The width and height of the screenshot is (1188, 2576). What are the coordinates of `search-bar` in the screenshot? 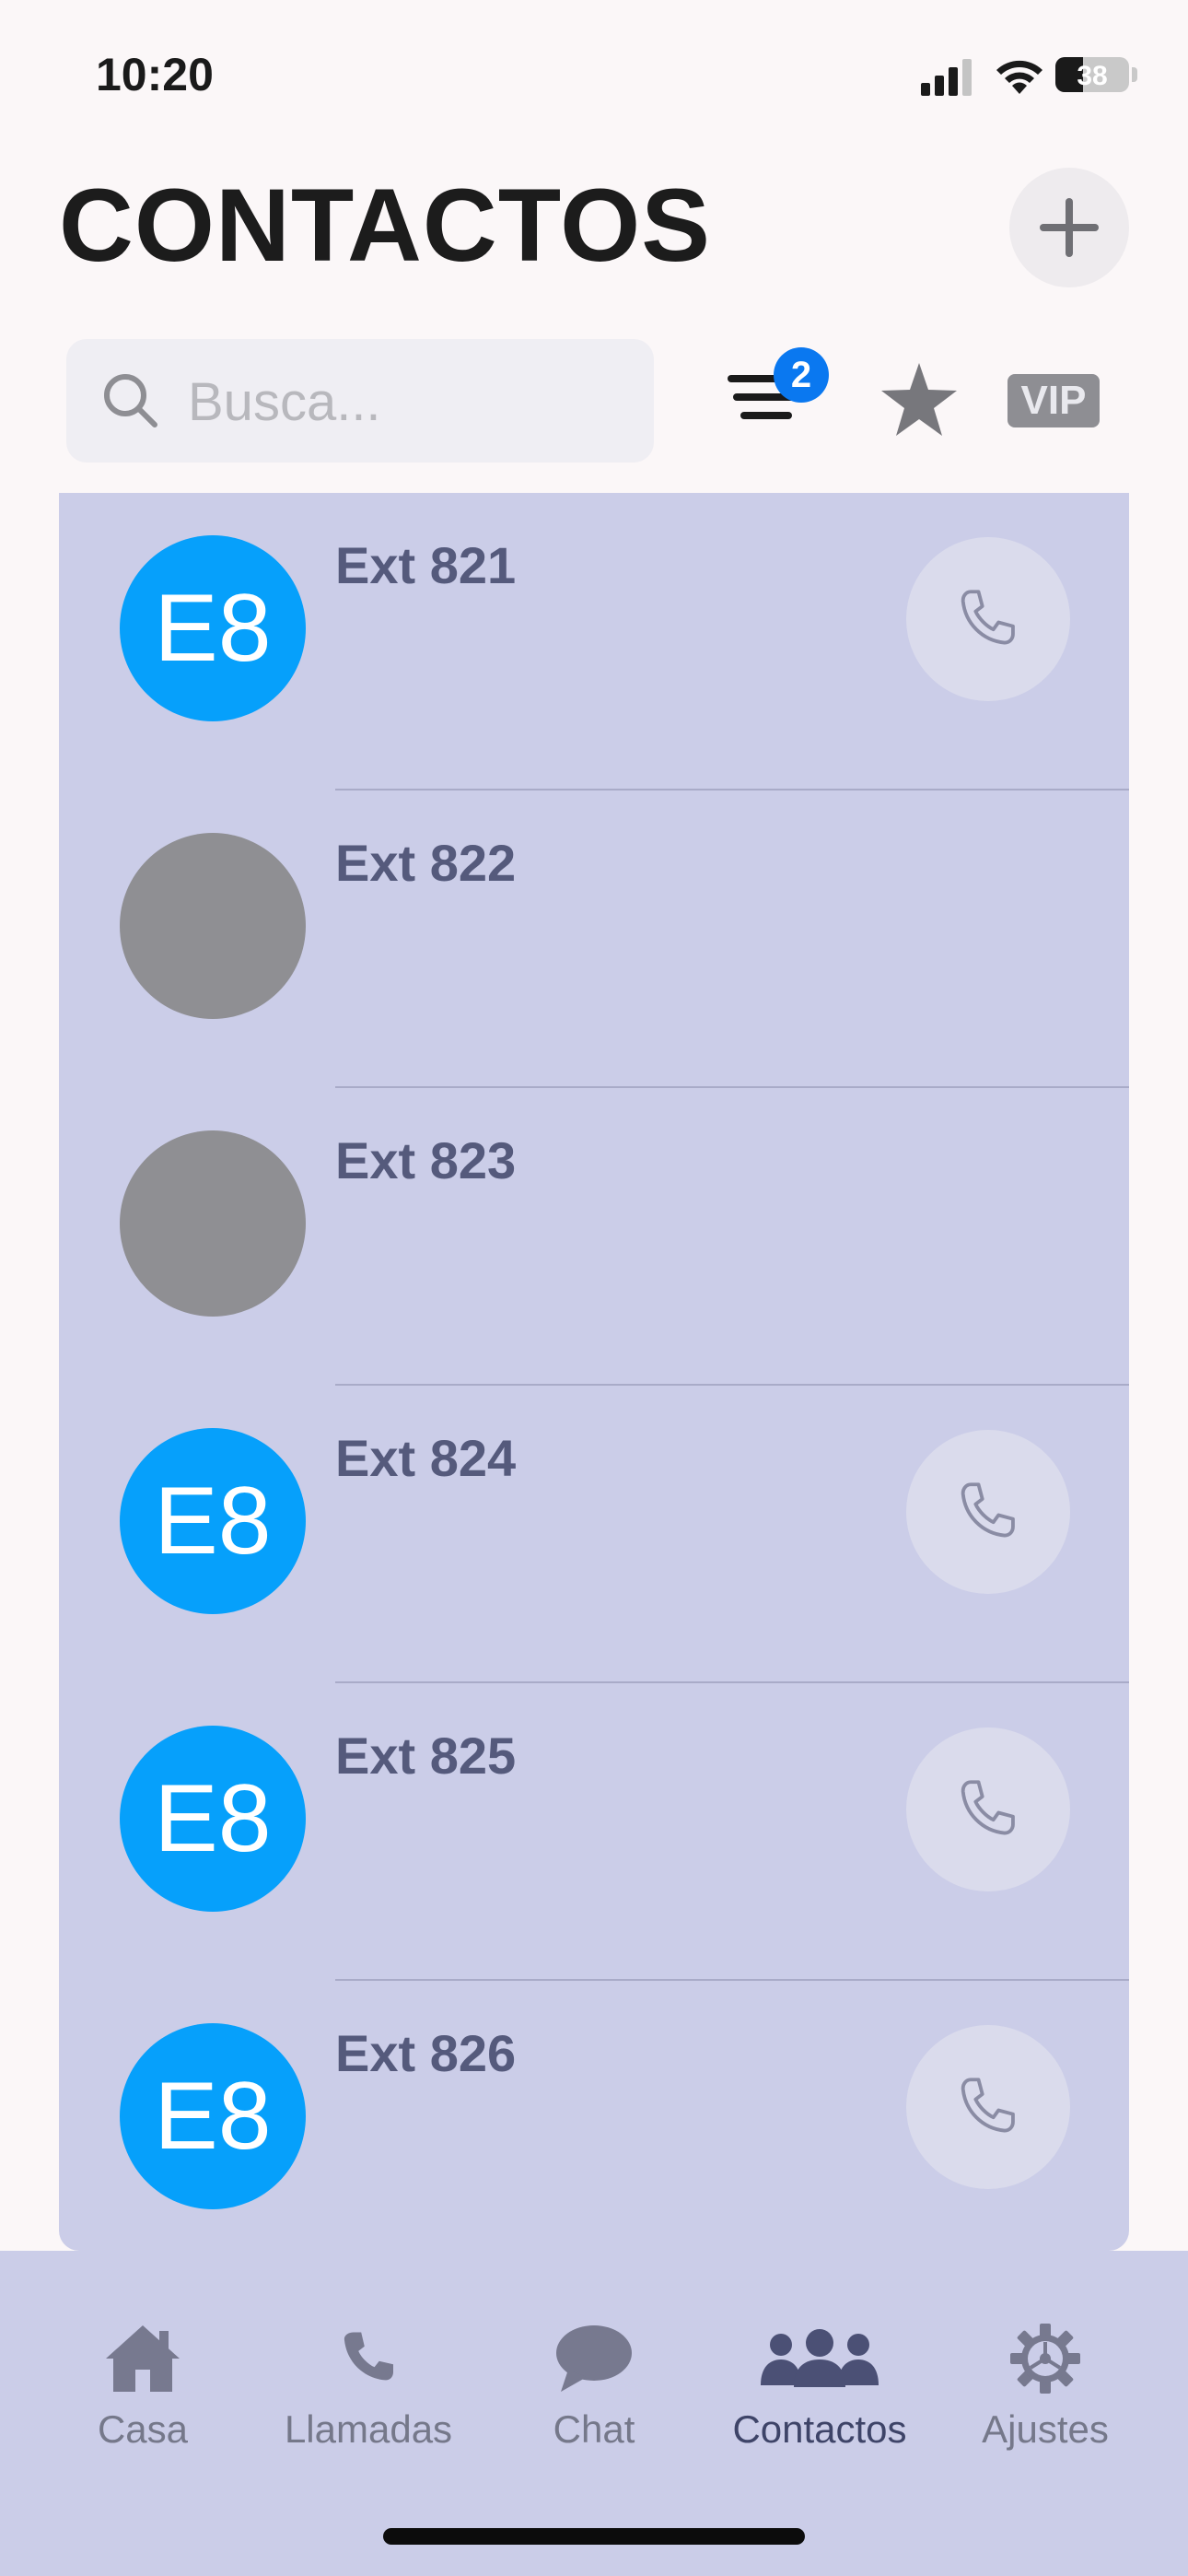 It's located at (360, 401).